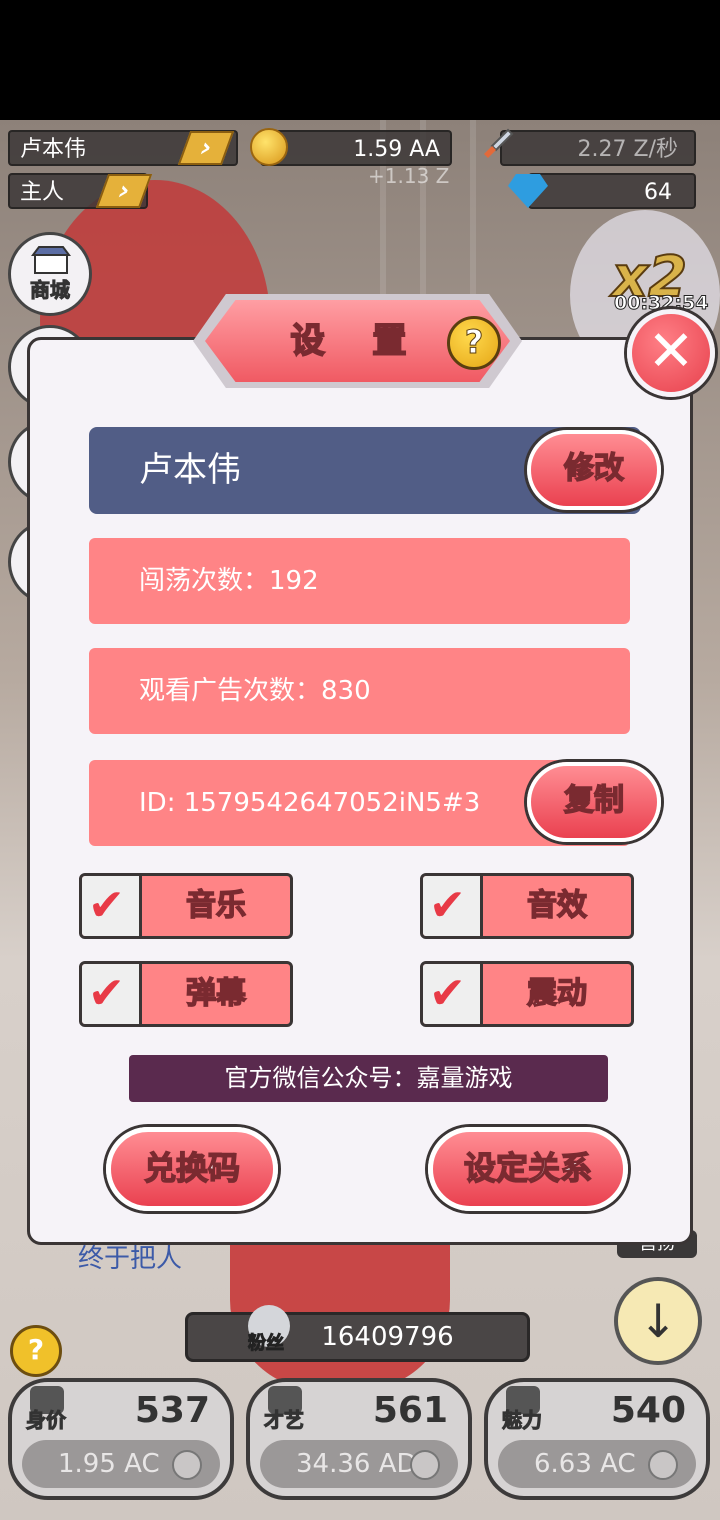 This screenshot has width=720, height=1520. I want to click on id-text: ID: 1579542647052iN5#3, so click(310, 803).